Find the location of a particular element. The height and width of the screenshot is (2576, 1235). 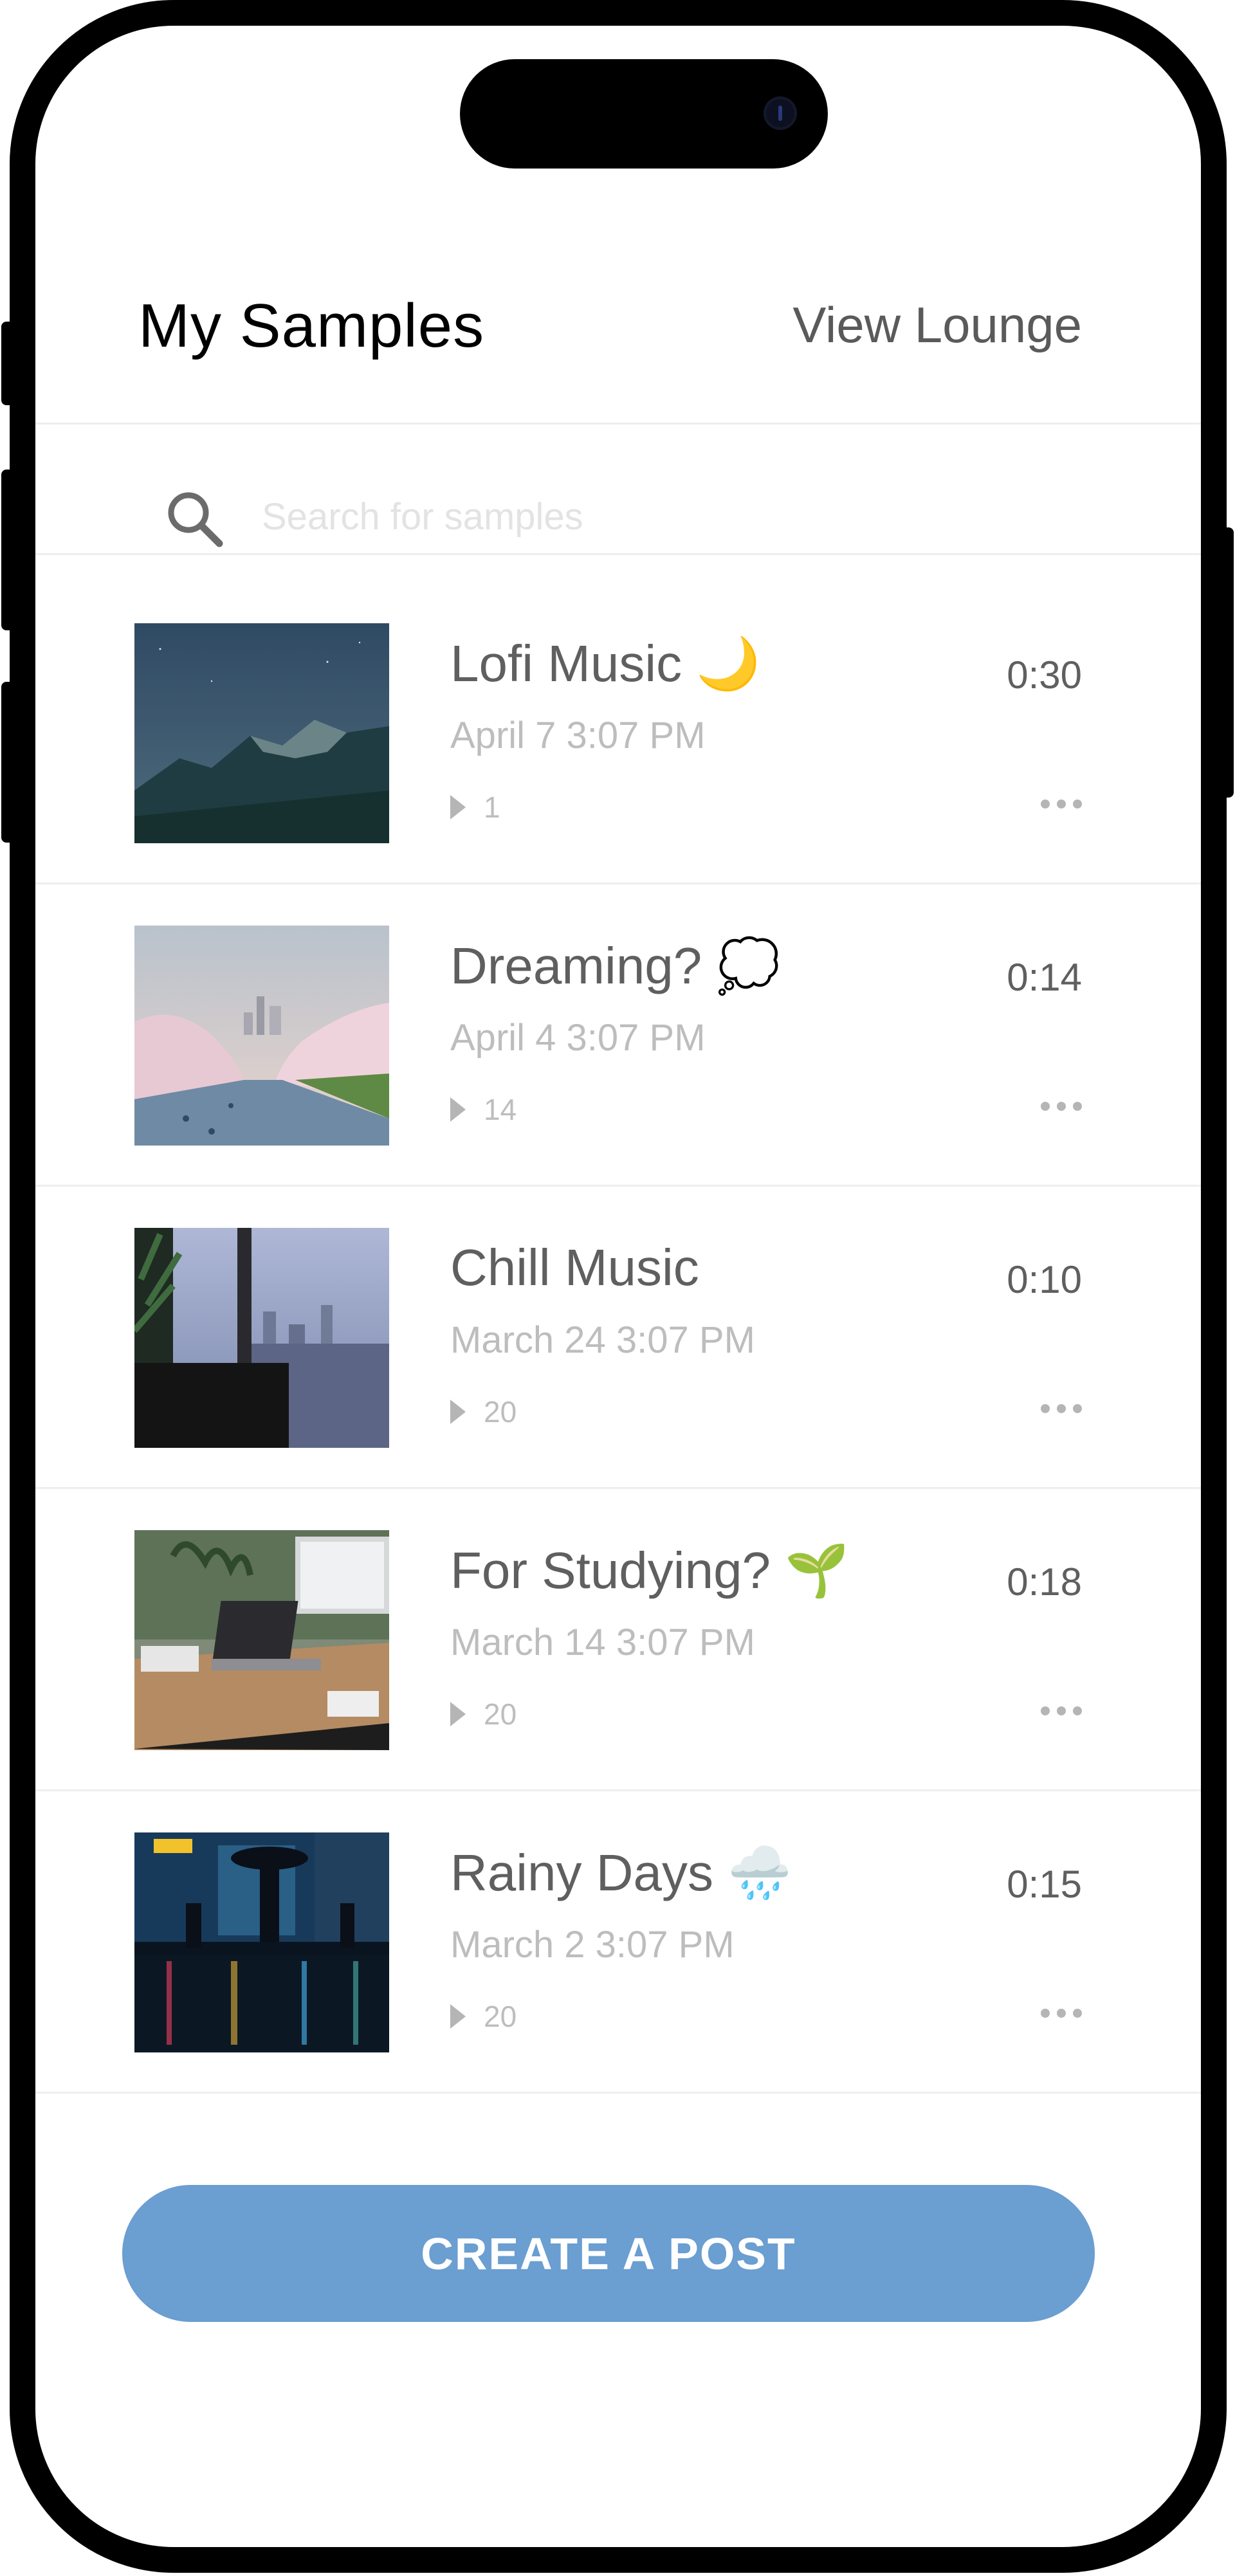

search-bar is located at coordinates (618, 514).